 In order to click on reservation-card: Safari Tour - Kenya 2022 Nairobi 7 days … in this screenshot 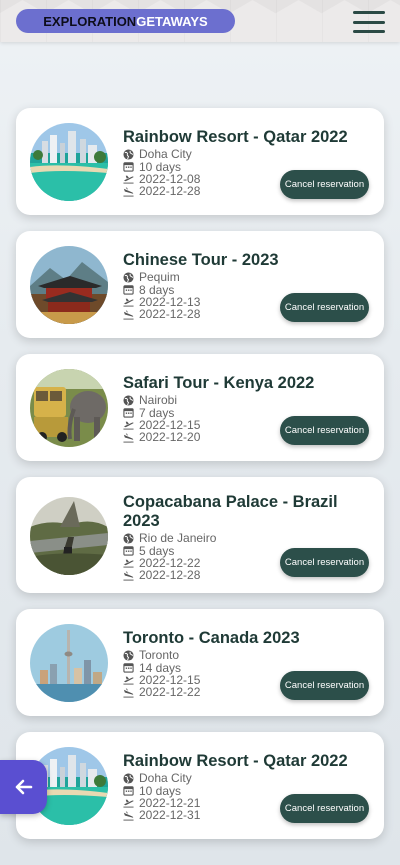, I will do `click(200, 407)`.